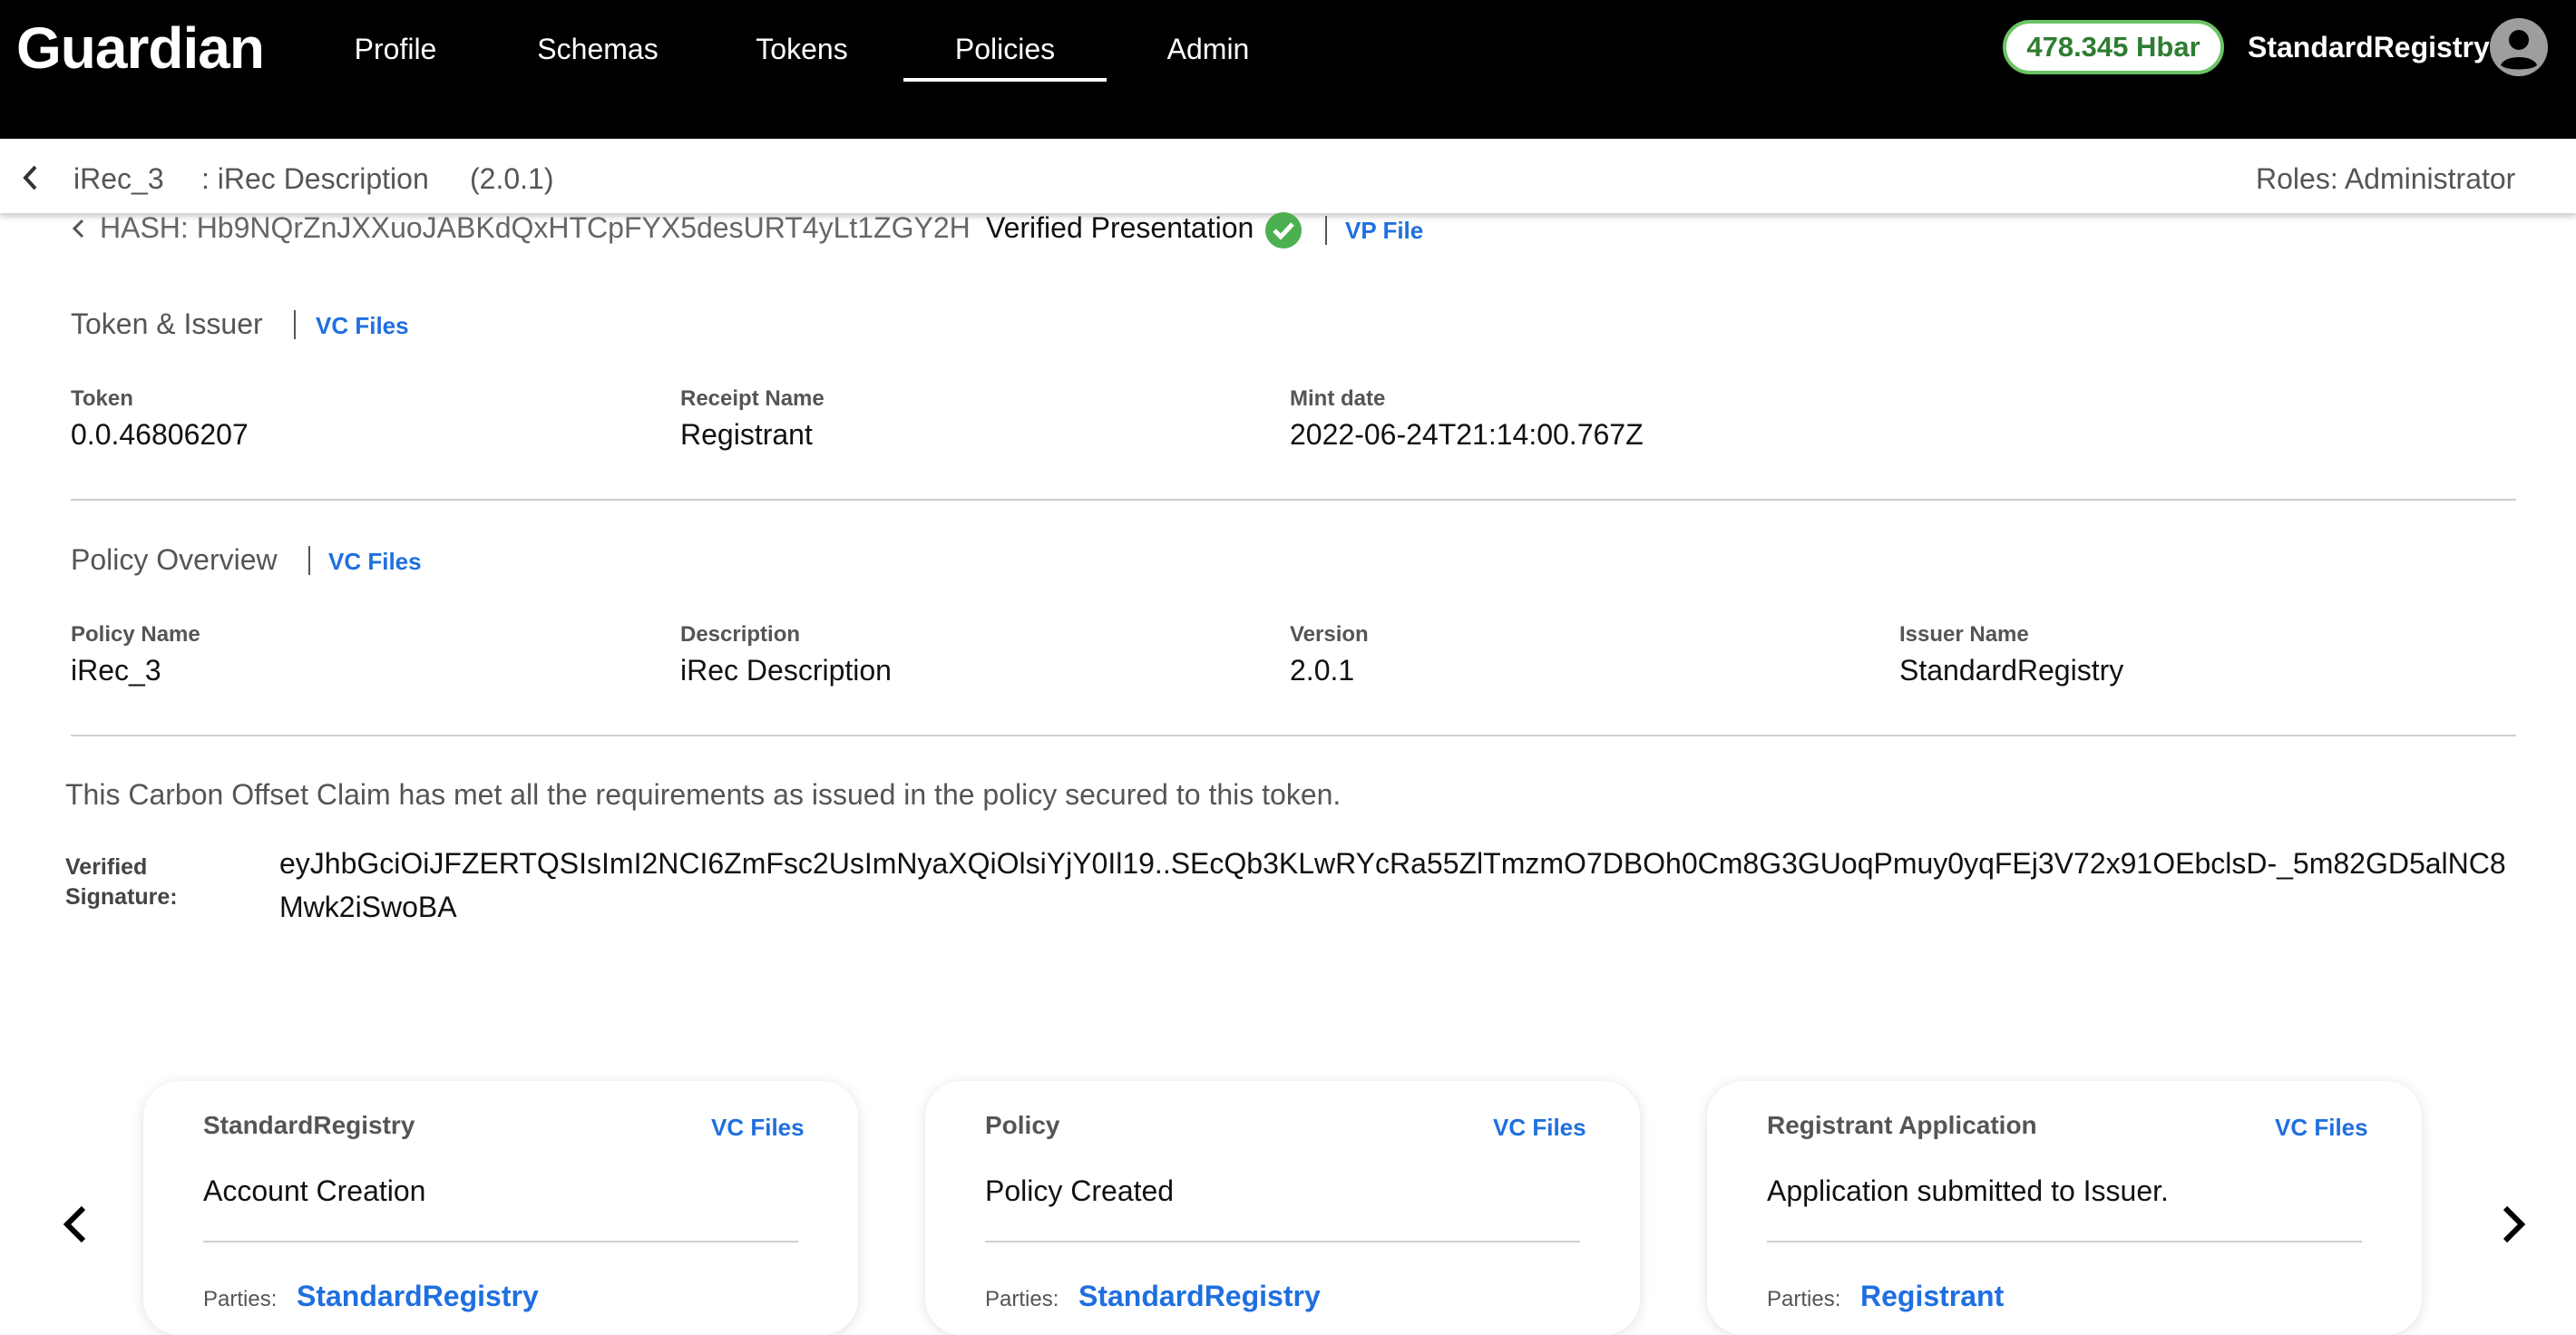  I want to click on mint-date-value: 2022-06-24T21:14:00.767Z, so click(1467, 434).